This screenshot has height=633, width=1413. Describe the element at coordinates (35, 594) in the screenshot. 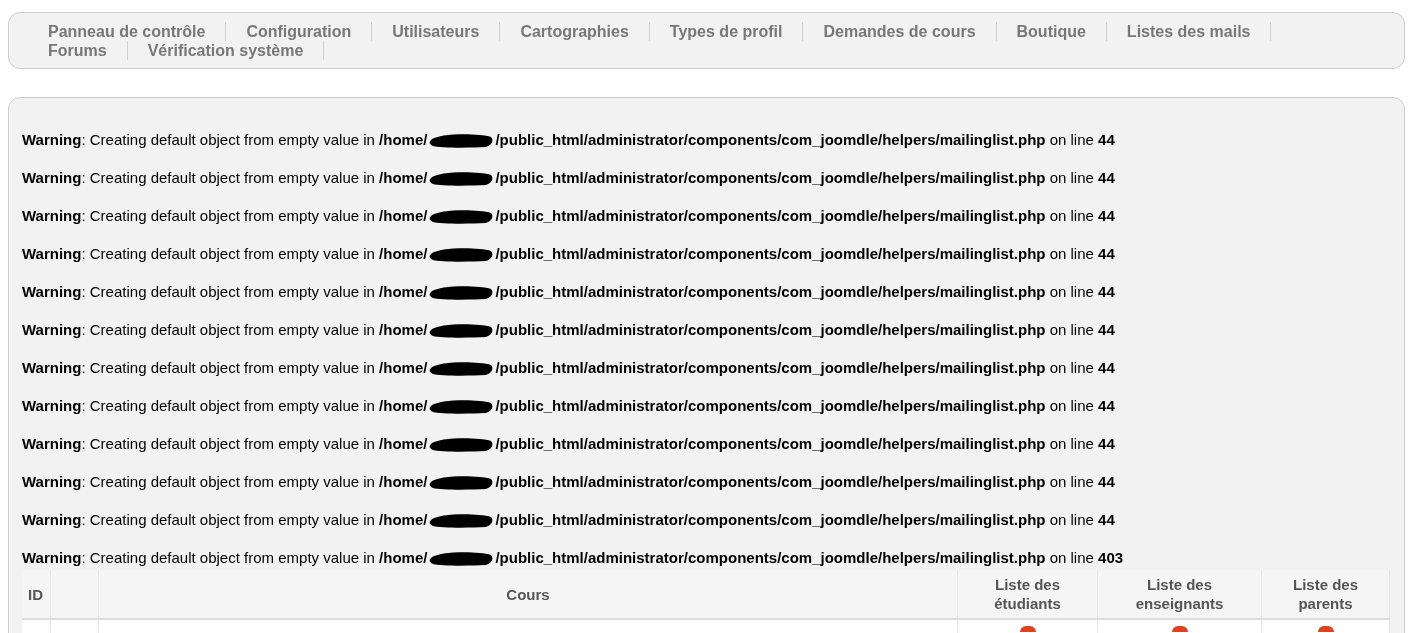

I see `column-header: ID` at that location.